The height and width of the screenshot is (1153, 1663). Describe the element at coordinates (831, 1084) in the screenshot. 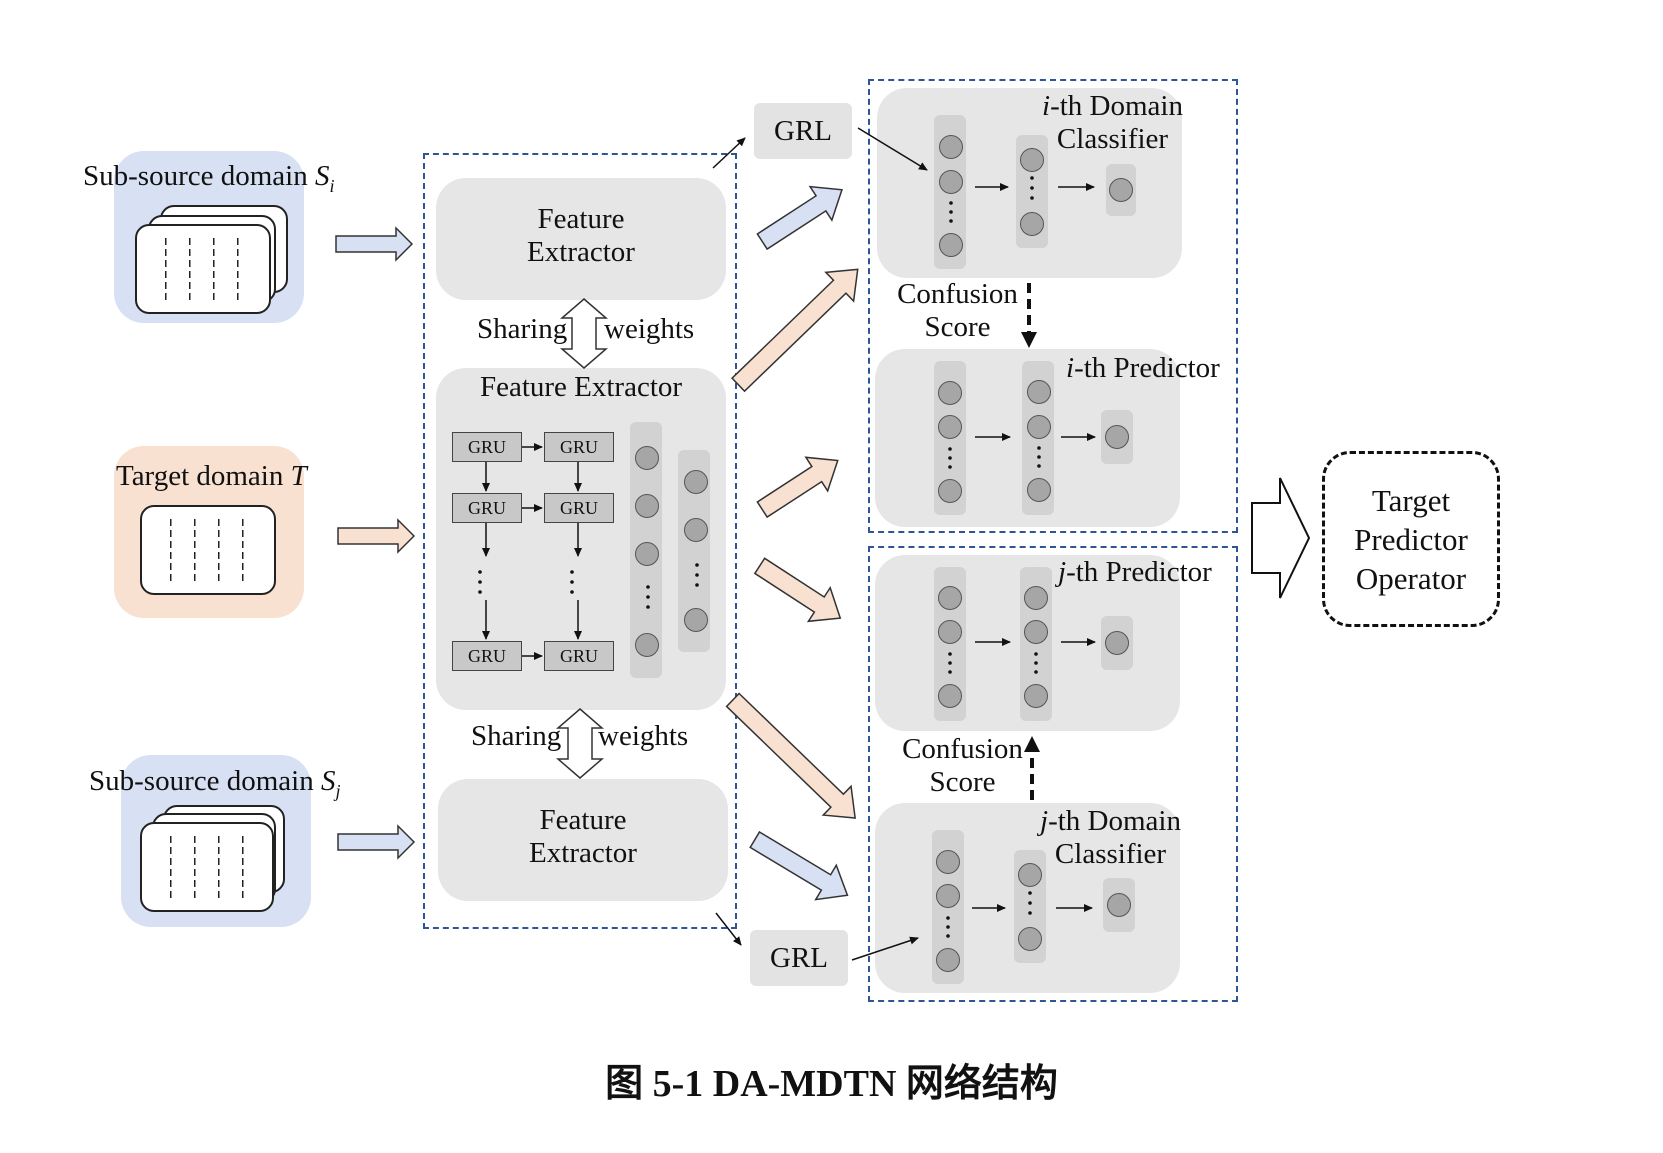

I see `figure-caption: 图 5-1 DA-MDTN 网络结构` at that location.